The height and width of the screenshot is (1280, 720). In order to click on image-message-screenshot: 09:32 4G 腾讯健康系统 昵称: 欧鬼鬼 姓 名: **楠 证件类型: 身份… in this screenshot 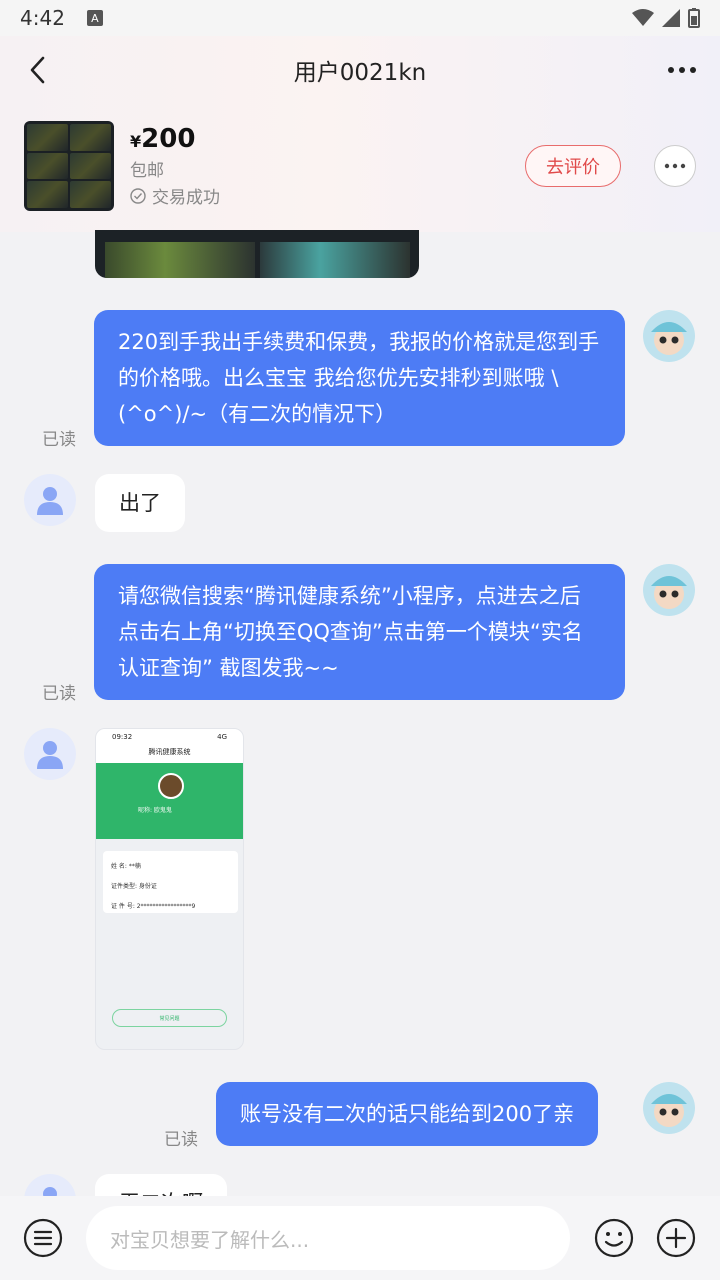, I will do `click(169, 889)`.